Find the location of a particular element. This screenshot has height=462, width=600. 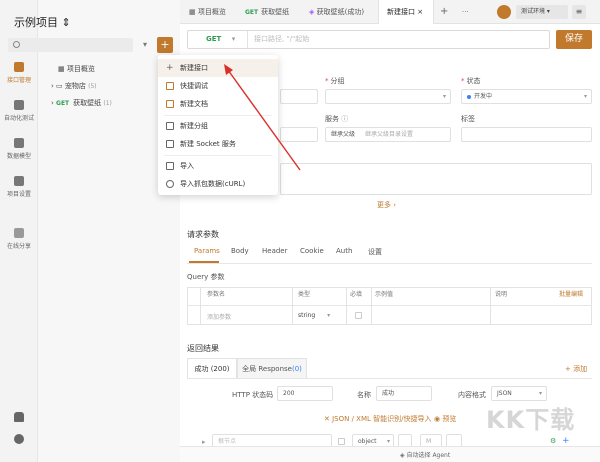

annotation-arrow is located at coordinates (262, 117).